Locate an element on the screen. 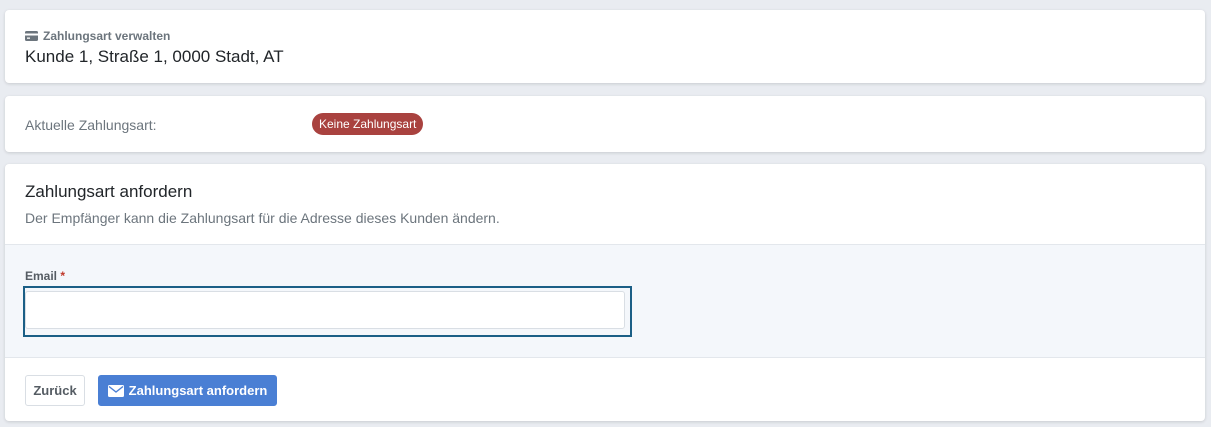 This screenshot has width=1211, height=427. customer-title: Kunde 1, Straße 1, 0000 Stadt, AT is located at coordinates (154, 56).